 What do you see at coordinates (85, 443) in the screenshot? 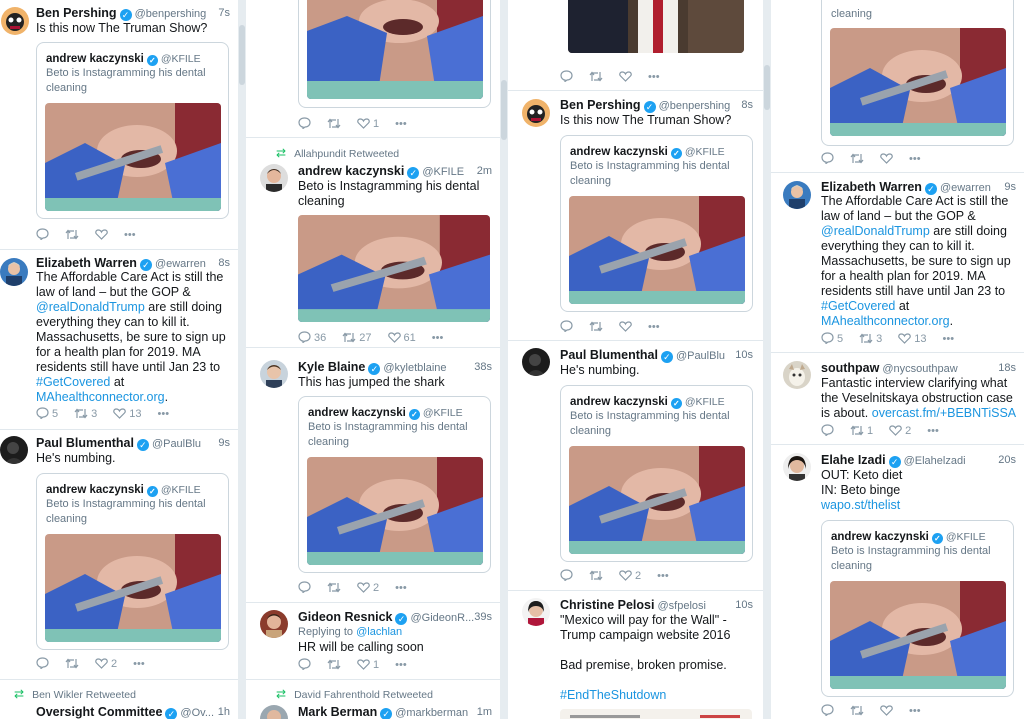
I see `author-name: Paul Blumenthal` at bounding box center [85, 443].